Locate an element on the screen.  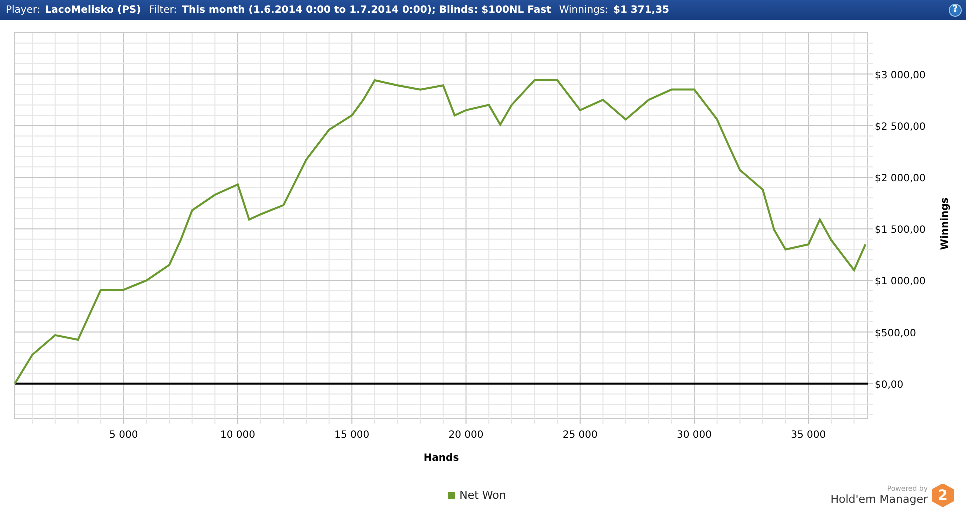
y-tick-label: $0,00 is located at coordinates (889, 385).